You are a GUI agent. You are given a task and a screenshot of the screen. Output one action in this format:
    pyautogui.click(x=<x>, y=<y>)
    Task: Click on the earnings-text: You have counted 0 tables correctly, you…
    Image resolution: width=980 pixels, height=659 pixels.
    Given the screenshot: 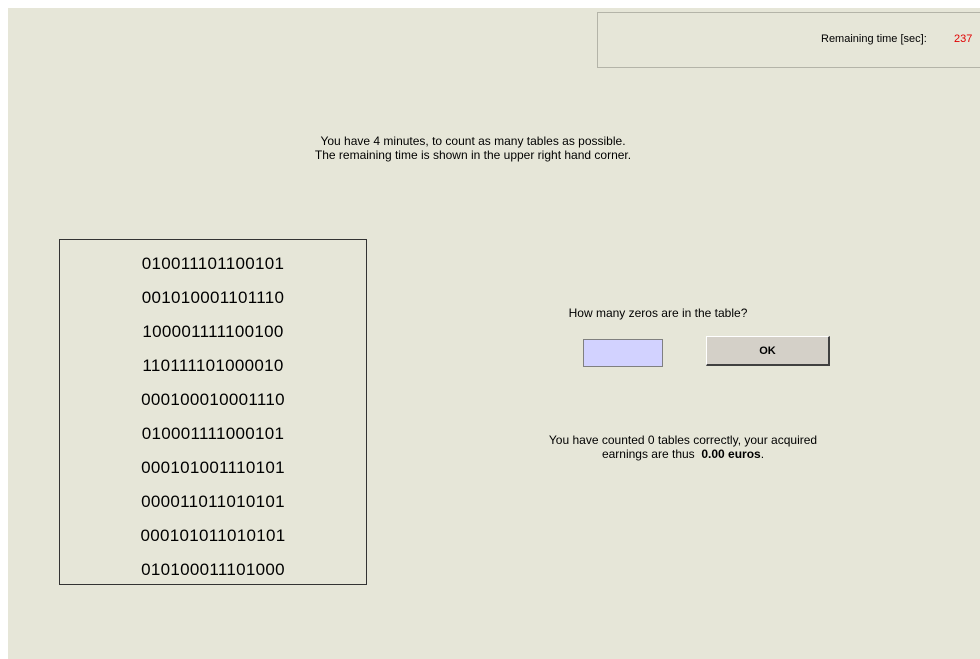 What is the action you would take?
    pyautogui.click(x=683, y=447)
    